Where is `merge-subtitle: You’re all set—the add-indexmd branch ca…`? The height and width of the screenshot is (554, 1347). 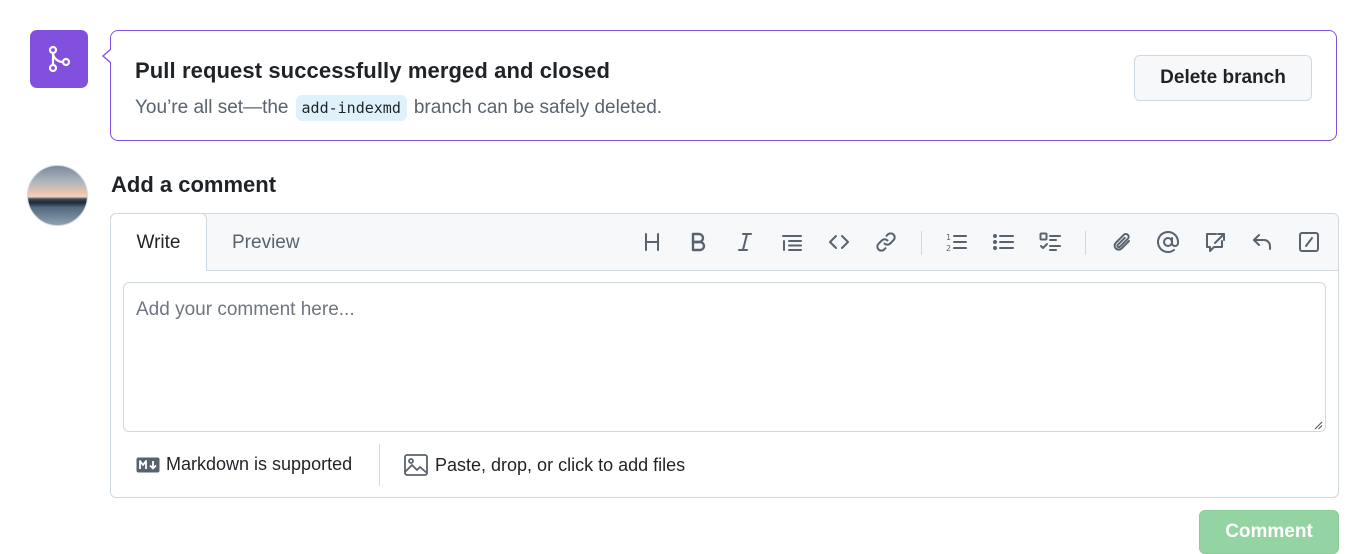
merge-subtitle: You’re all set—the add-indexmd branch ca… is located at coordinates (398, 108).